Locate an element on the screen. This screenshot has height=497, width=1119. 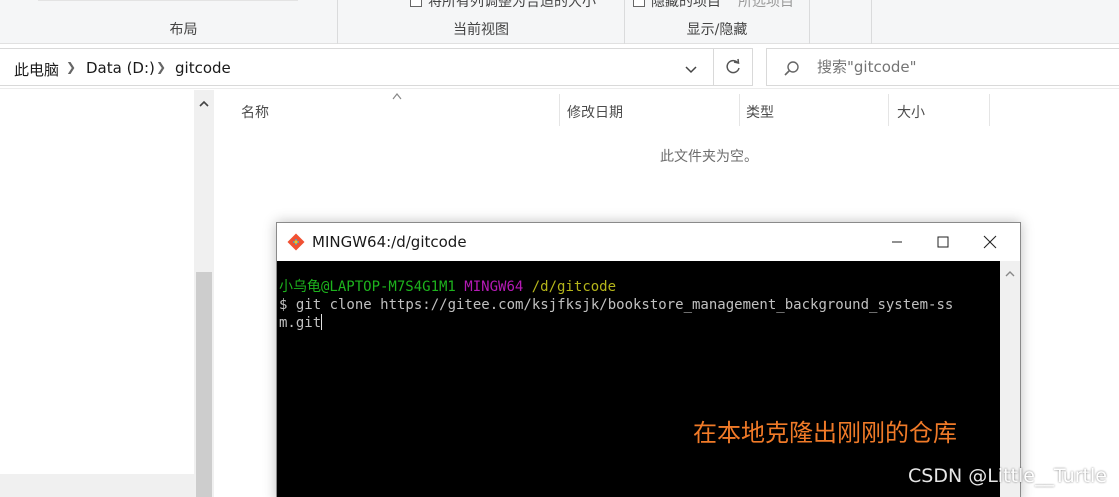
search-icon is located at coordinates (791, 68).